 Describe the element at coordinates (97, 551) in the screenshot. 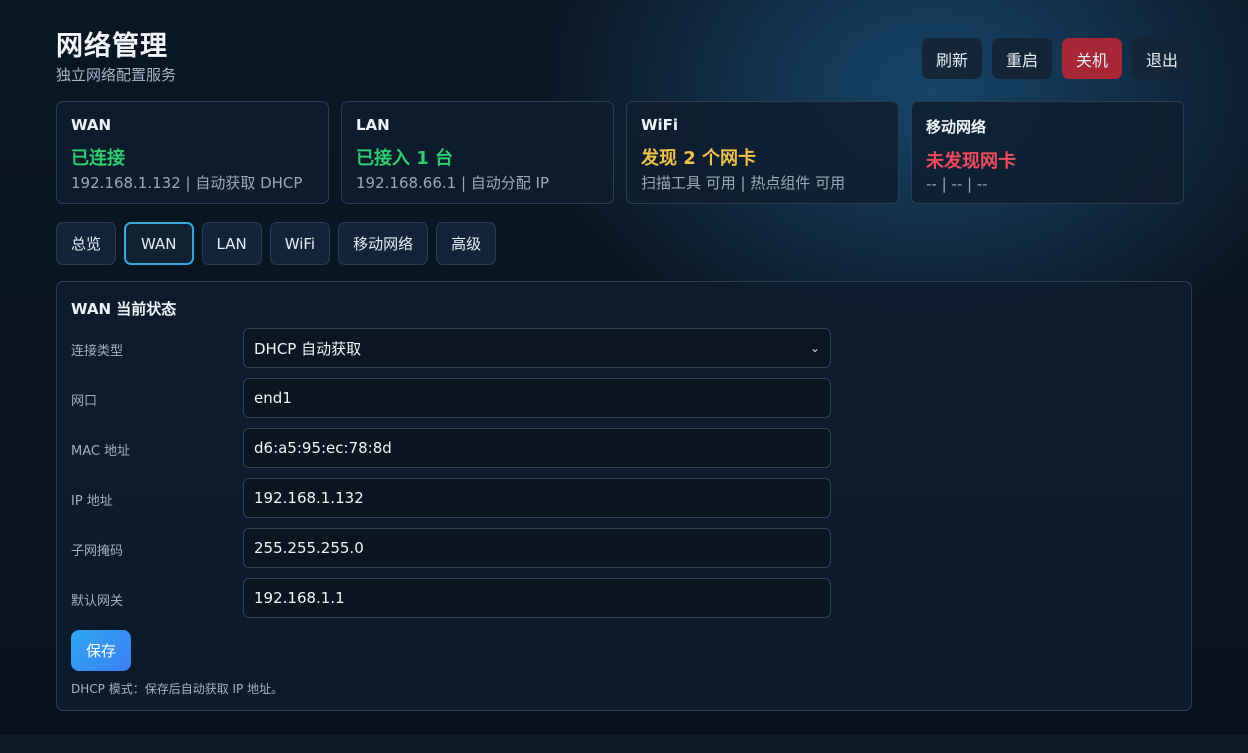

I see `field-label: 子网掩码` at that location.